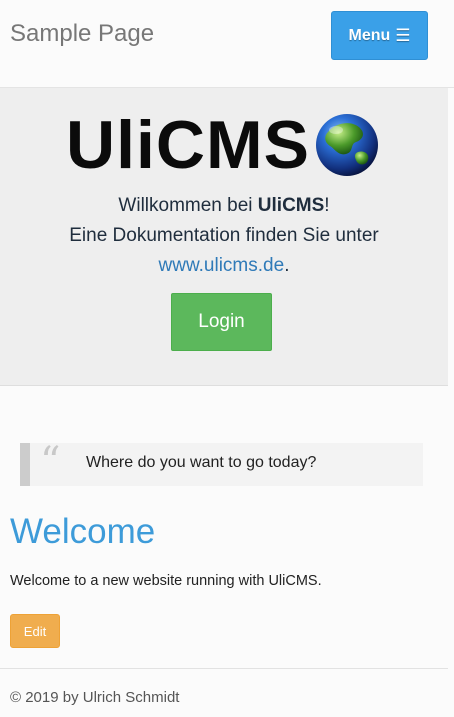 This screenshot has width=454, height=717. Describe the element at coordinates (83, 531) in the screenshot. I see `page-heading: Welcome` at that location.